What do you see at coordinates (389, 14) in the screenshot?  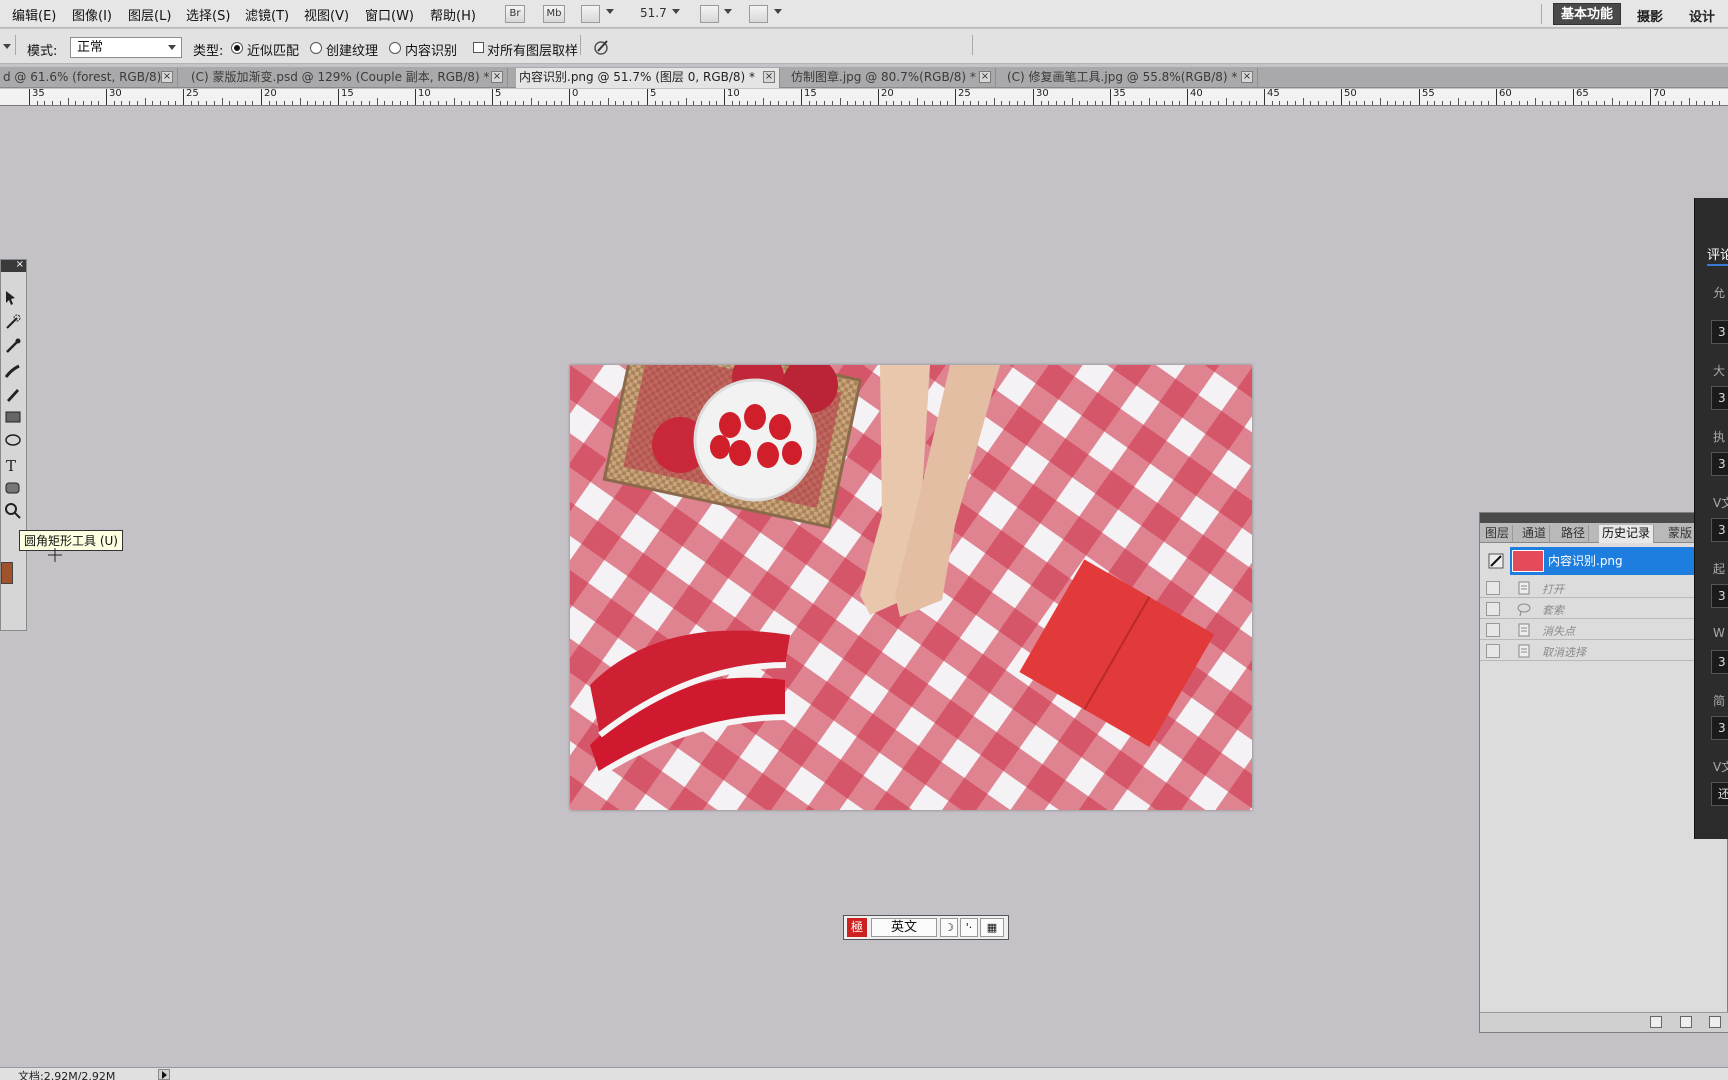 I see `menu-window: 窗口(W)` at bounding box center [389, 14].